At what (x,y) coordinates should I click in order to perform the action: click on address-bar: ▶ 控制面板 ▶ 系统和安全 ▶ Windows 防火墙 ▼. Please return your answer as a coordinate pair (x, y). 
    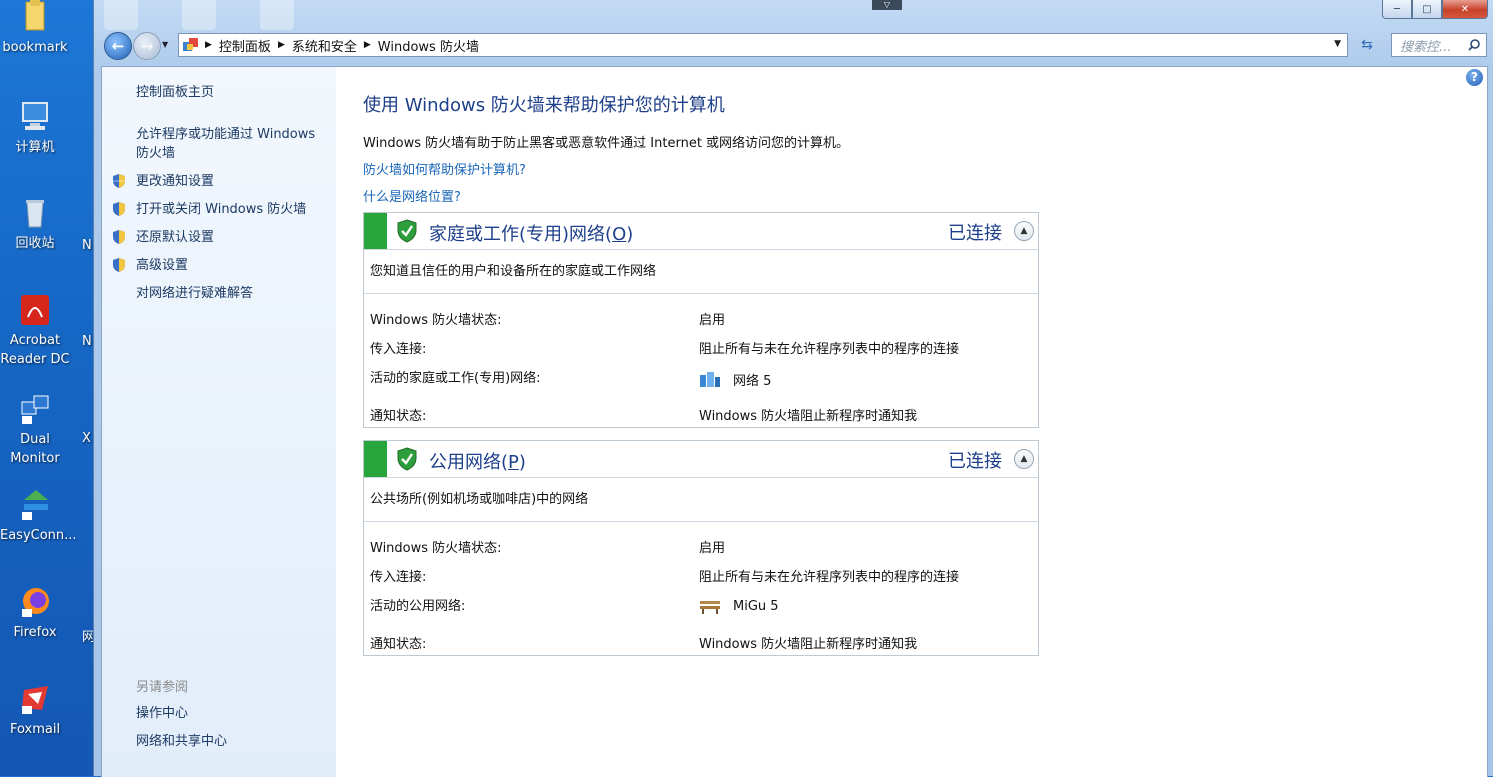
    Looking at the image, I should click on (763, 45).